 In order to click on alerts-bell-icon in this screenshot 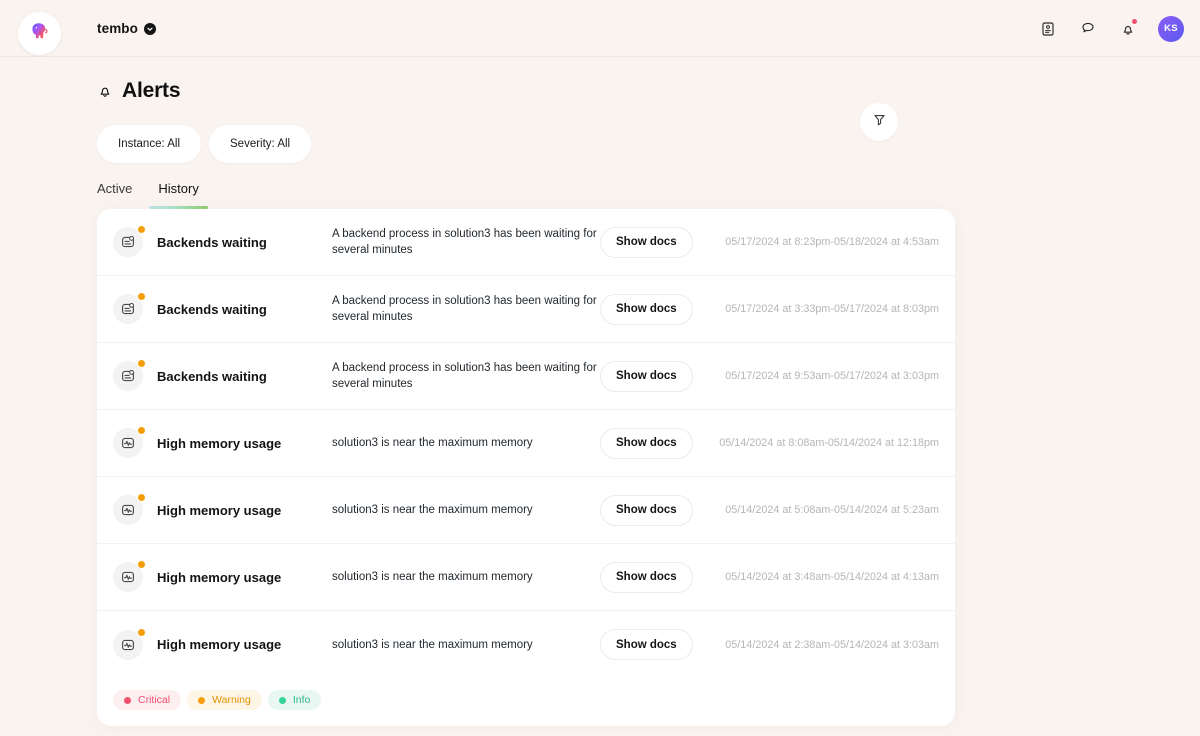, I will do `click(105, 91)`.